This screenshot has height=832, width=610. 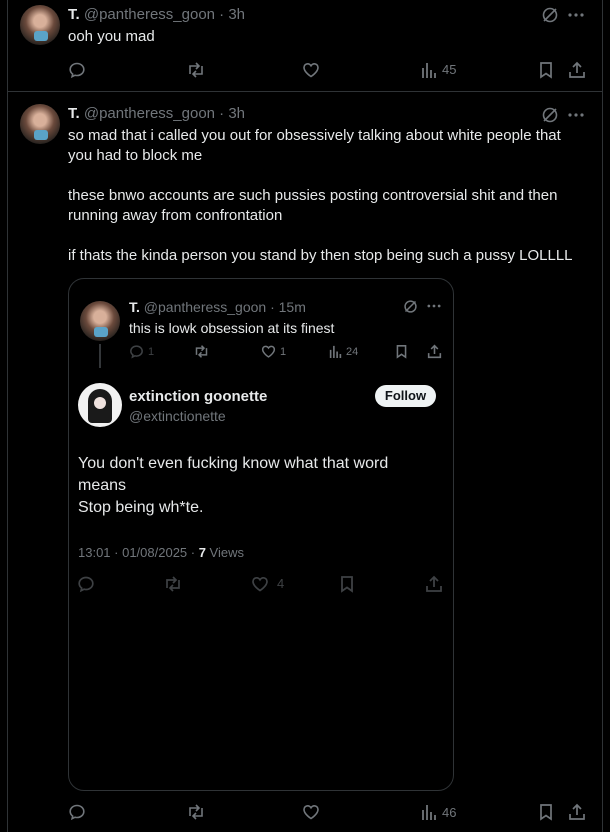 What do you see at coordinates (100, 405) in the screenshot?
I see `quoted-author-avatar` at bounding box center [100, 405].